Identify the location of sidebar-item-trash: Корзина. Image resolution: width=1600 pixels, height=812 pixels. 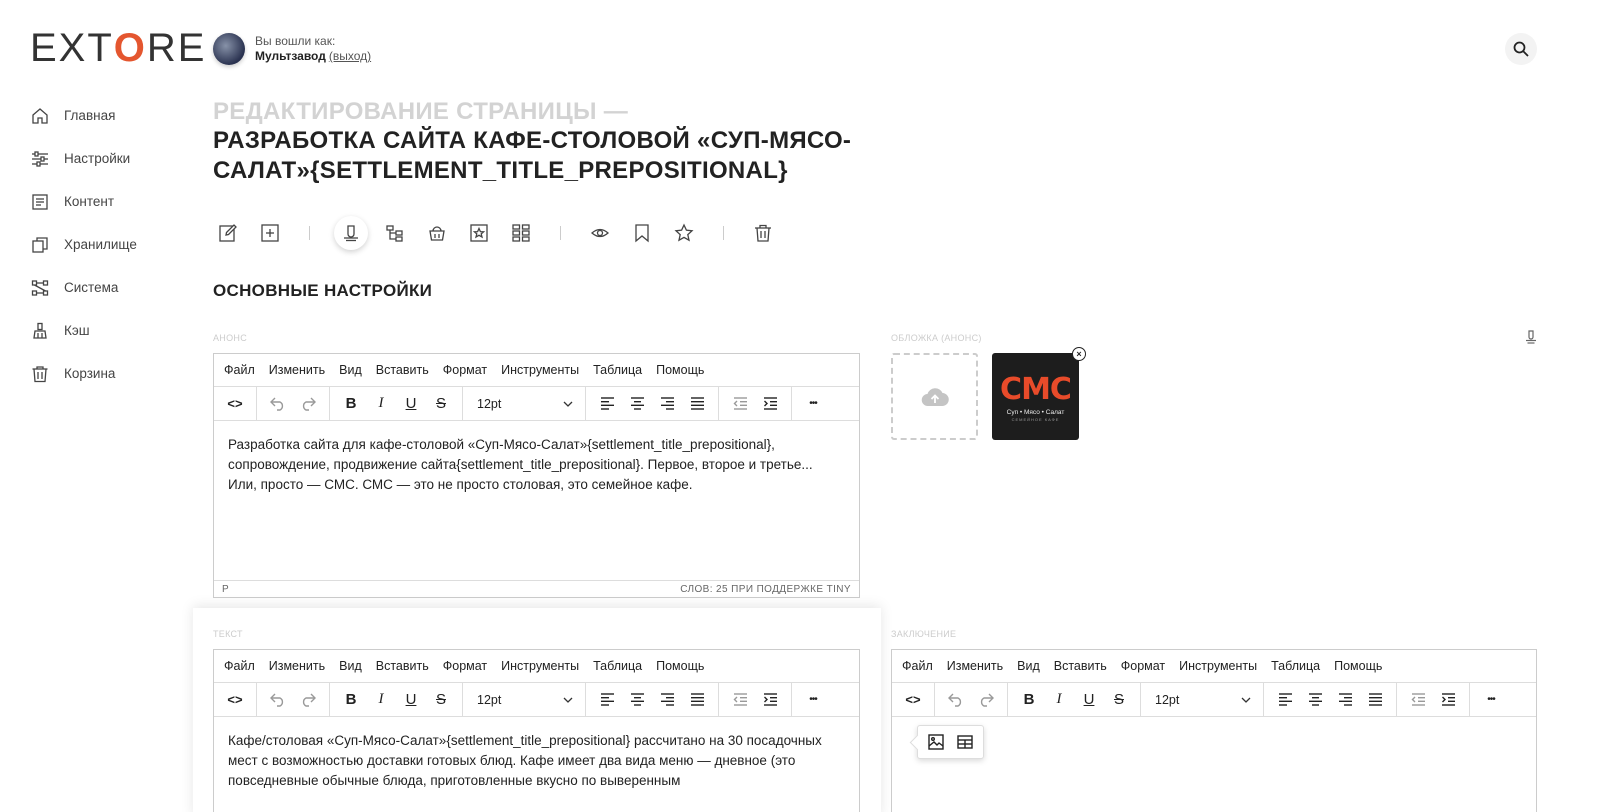
(110, 373).